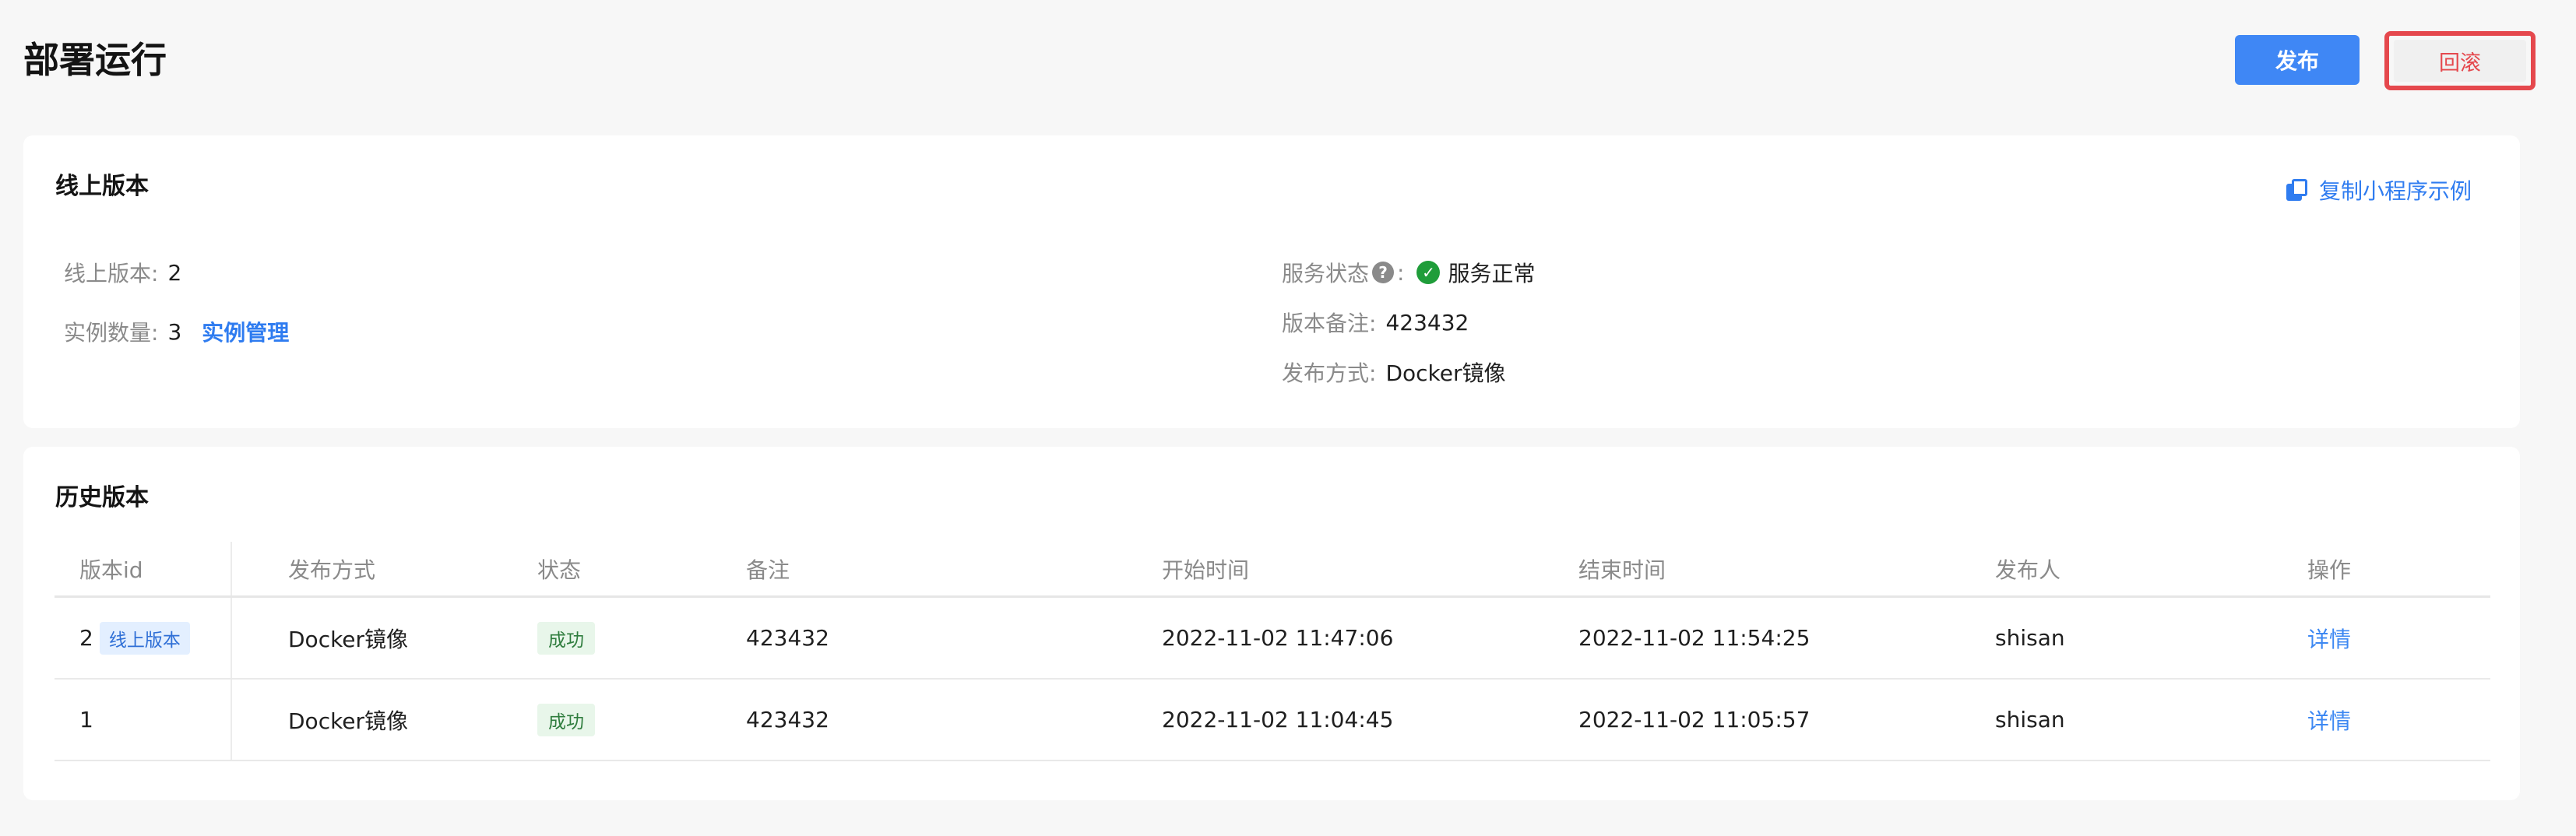 The width and height of the screenshot is (2576, 836). I want to click on column-header-end-time: 结束时间, so click(1622, 570).